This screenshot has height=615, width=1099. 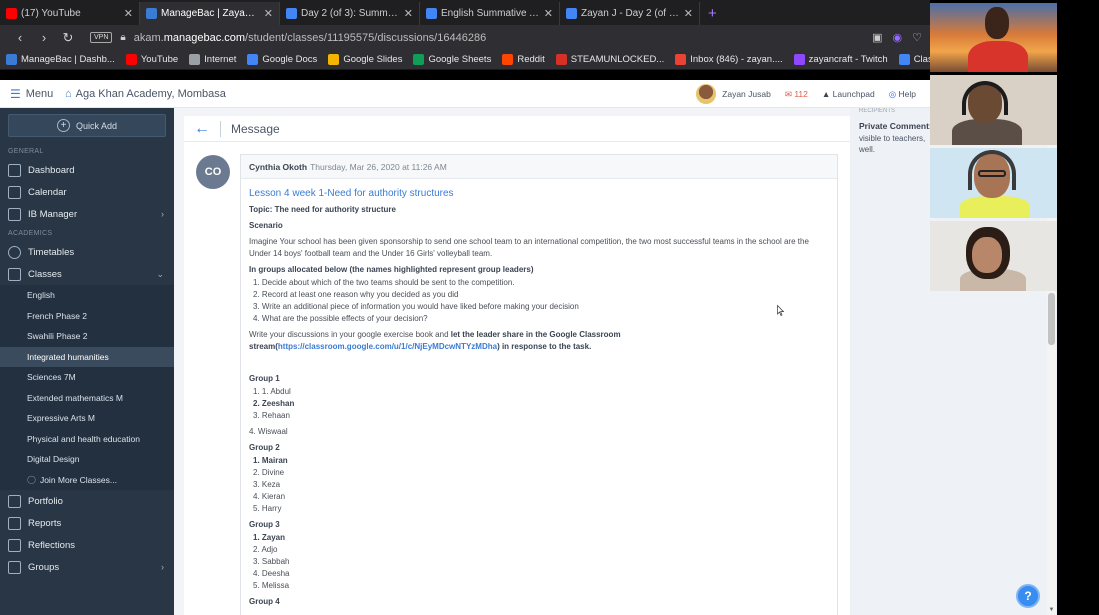 I want to click on sidebar-item-portfolio: Portfolio, so click(x=87, y=501).